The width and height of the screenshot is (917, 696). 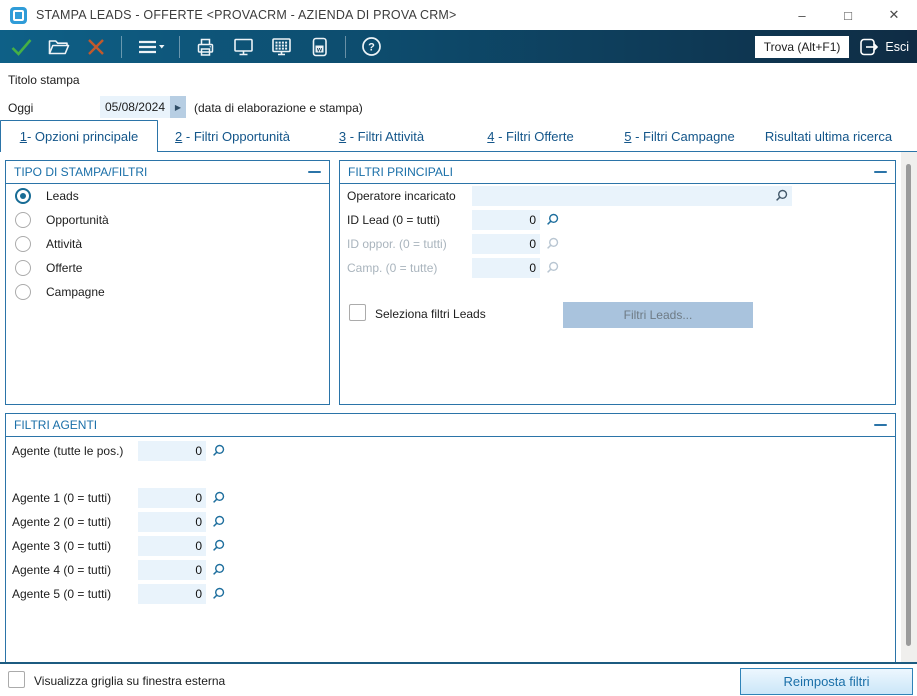 I want to click on tab-filtri-attivita: 3 - Filtri Attività, so click(x=381, y=136).